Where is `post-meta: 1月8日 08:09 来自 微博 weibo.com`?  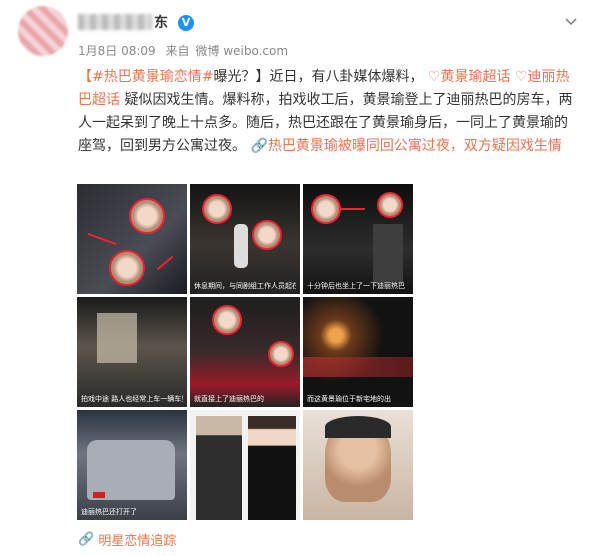
post-meta: 1月8日 08:09 来自 微博 weibo.com is located at coordinates (186, 50).